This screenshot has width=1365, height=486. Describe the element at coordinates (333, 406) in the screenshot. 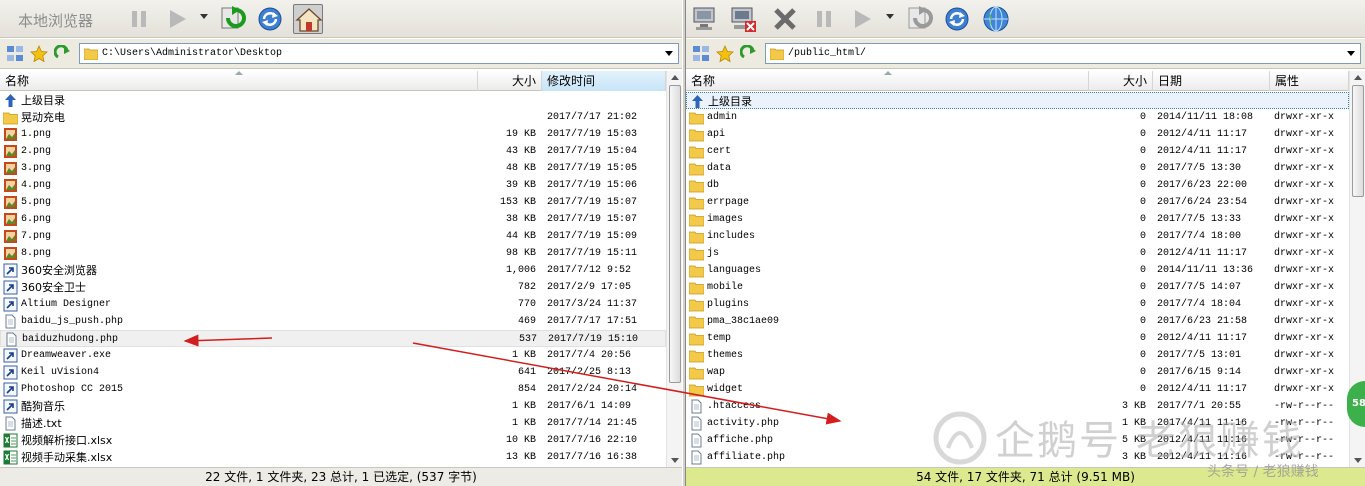

I see `file-row: 酷狗音乐 1 KB 2017/6/1 14:09` at that location.